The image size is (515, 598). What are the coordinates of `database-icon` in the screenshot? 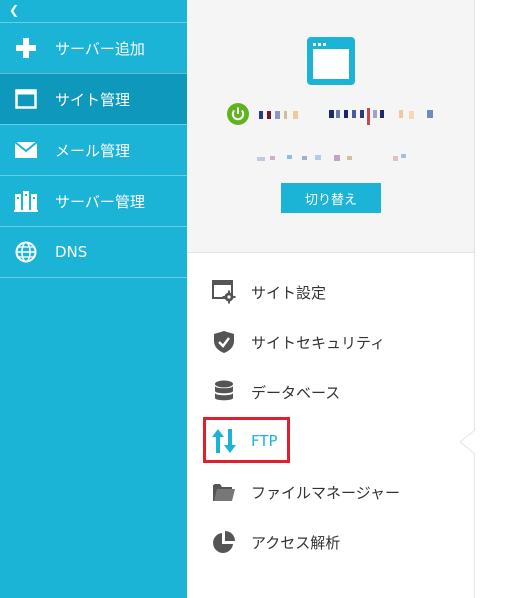 It's located at (224, 392).